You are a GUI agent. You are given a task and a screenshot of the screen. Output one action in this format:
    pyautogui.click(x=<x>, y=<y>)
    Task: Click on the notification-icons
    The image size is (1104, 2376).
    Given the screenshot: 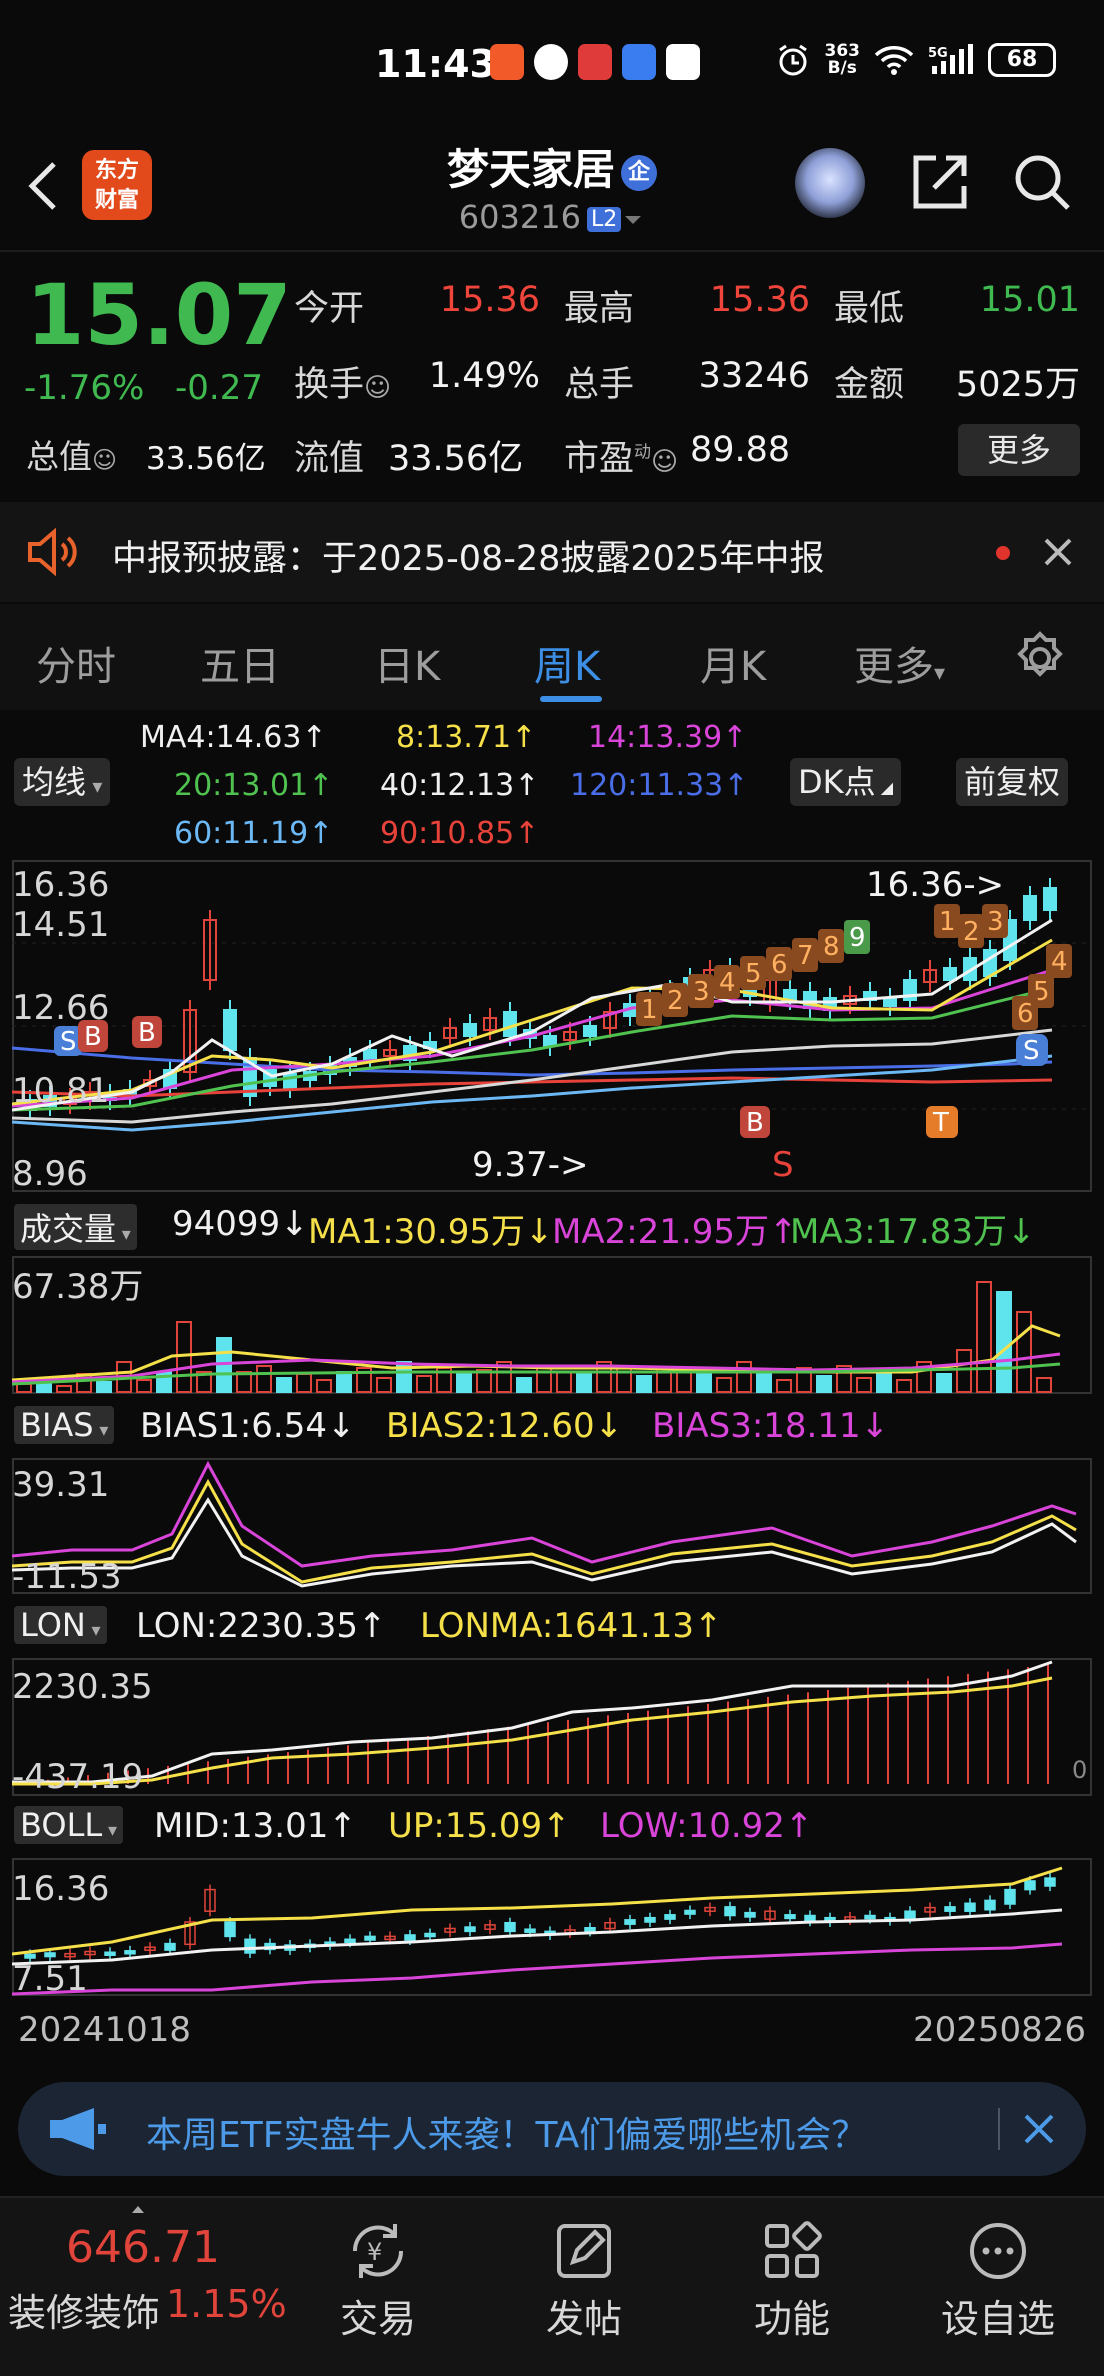 What is the action you would take?
    pyautogui.click(x=595, y=62)
    